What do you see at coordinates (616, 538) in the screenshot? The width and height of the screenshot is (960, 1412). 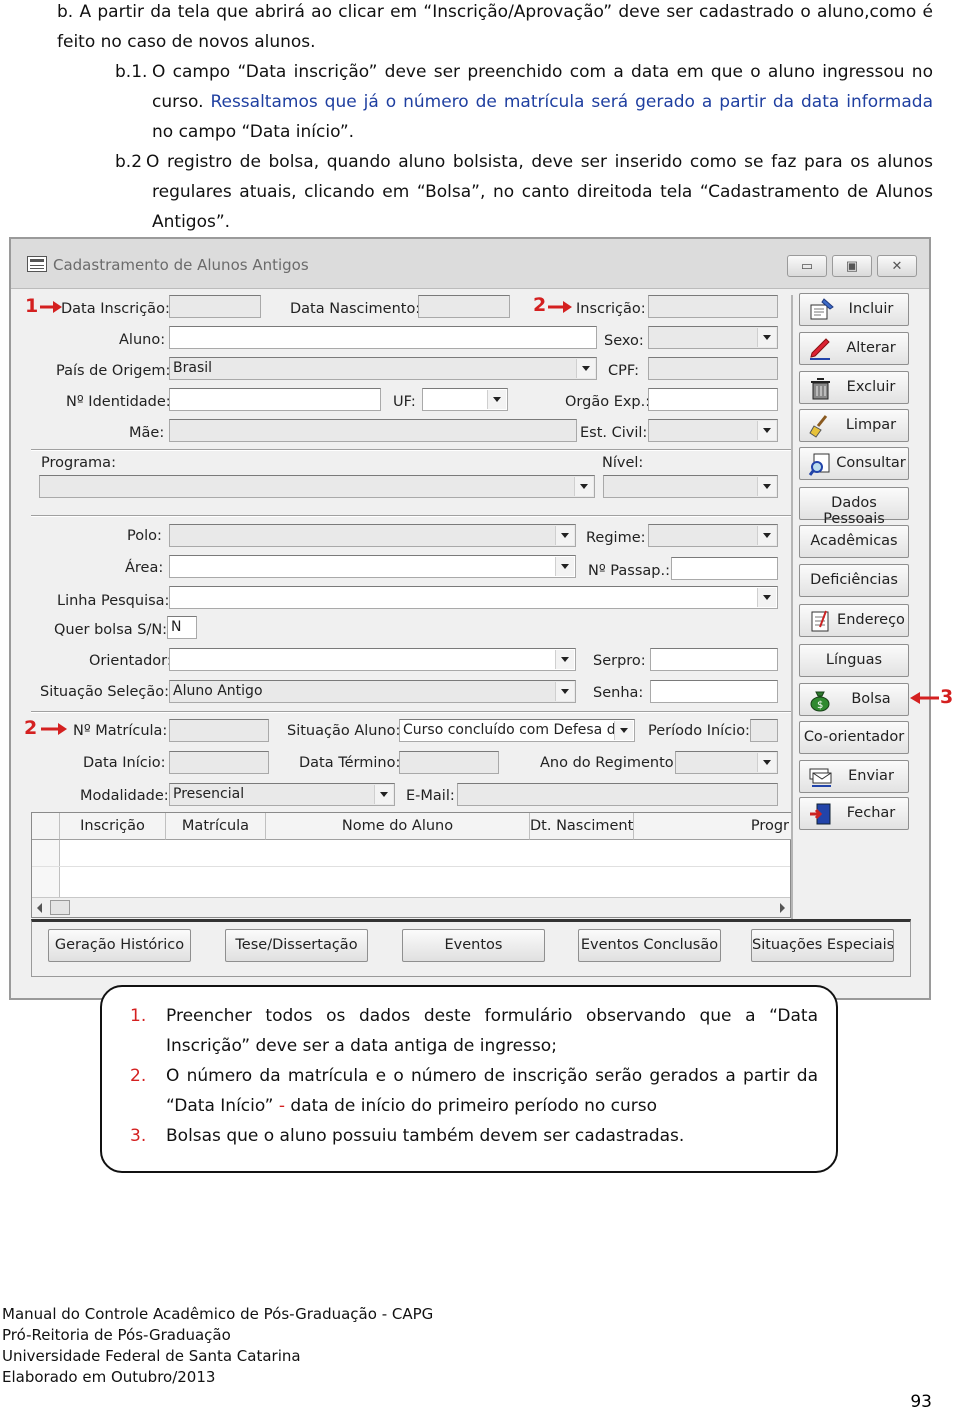 I see `label-regime: Regime:` at bounding box center [616, 538].